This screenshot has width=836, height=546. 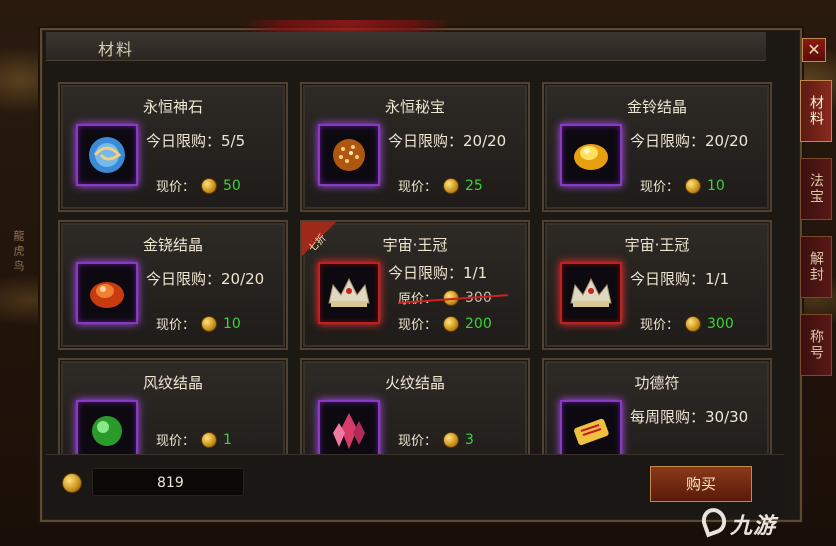 What do you see at coordinates (701, 484) in the screenshot?
I see `buy-button: 购买` at bounding box center [701, 484].